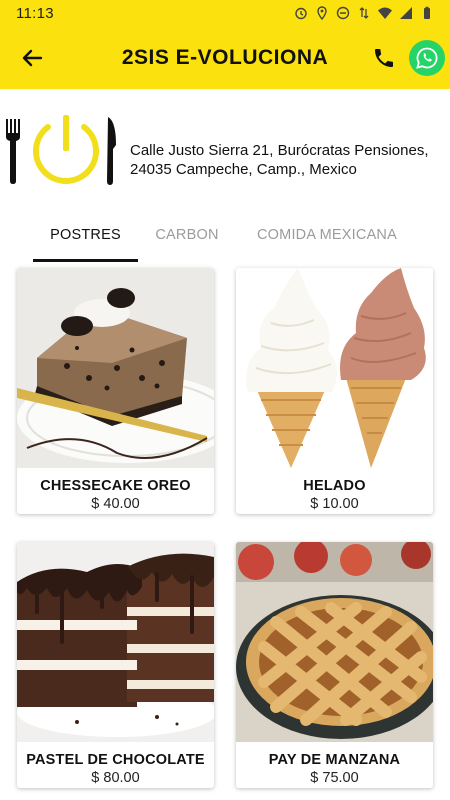  What do you see at coordinates (334, 642) in the screenshot?
I see `apple-pie-image` at bounding box center [334, 642].